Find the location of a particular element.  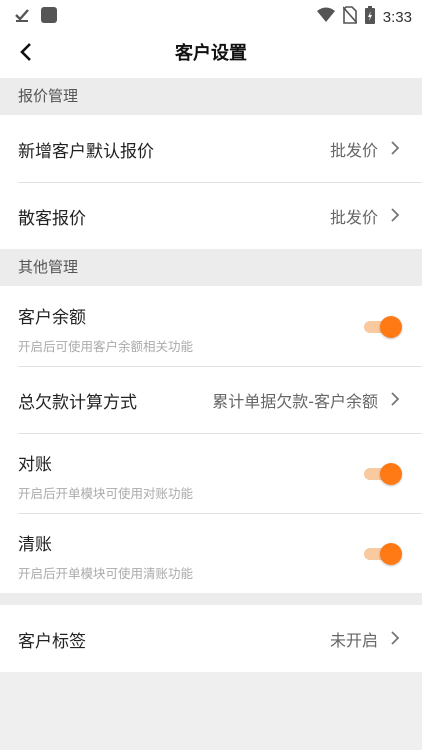

reconcile-toggle is located at coordinates (383, 474).